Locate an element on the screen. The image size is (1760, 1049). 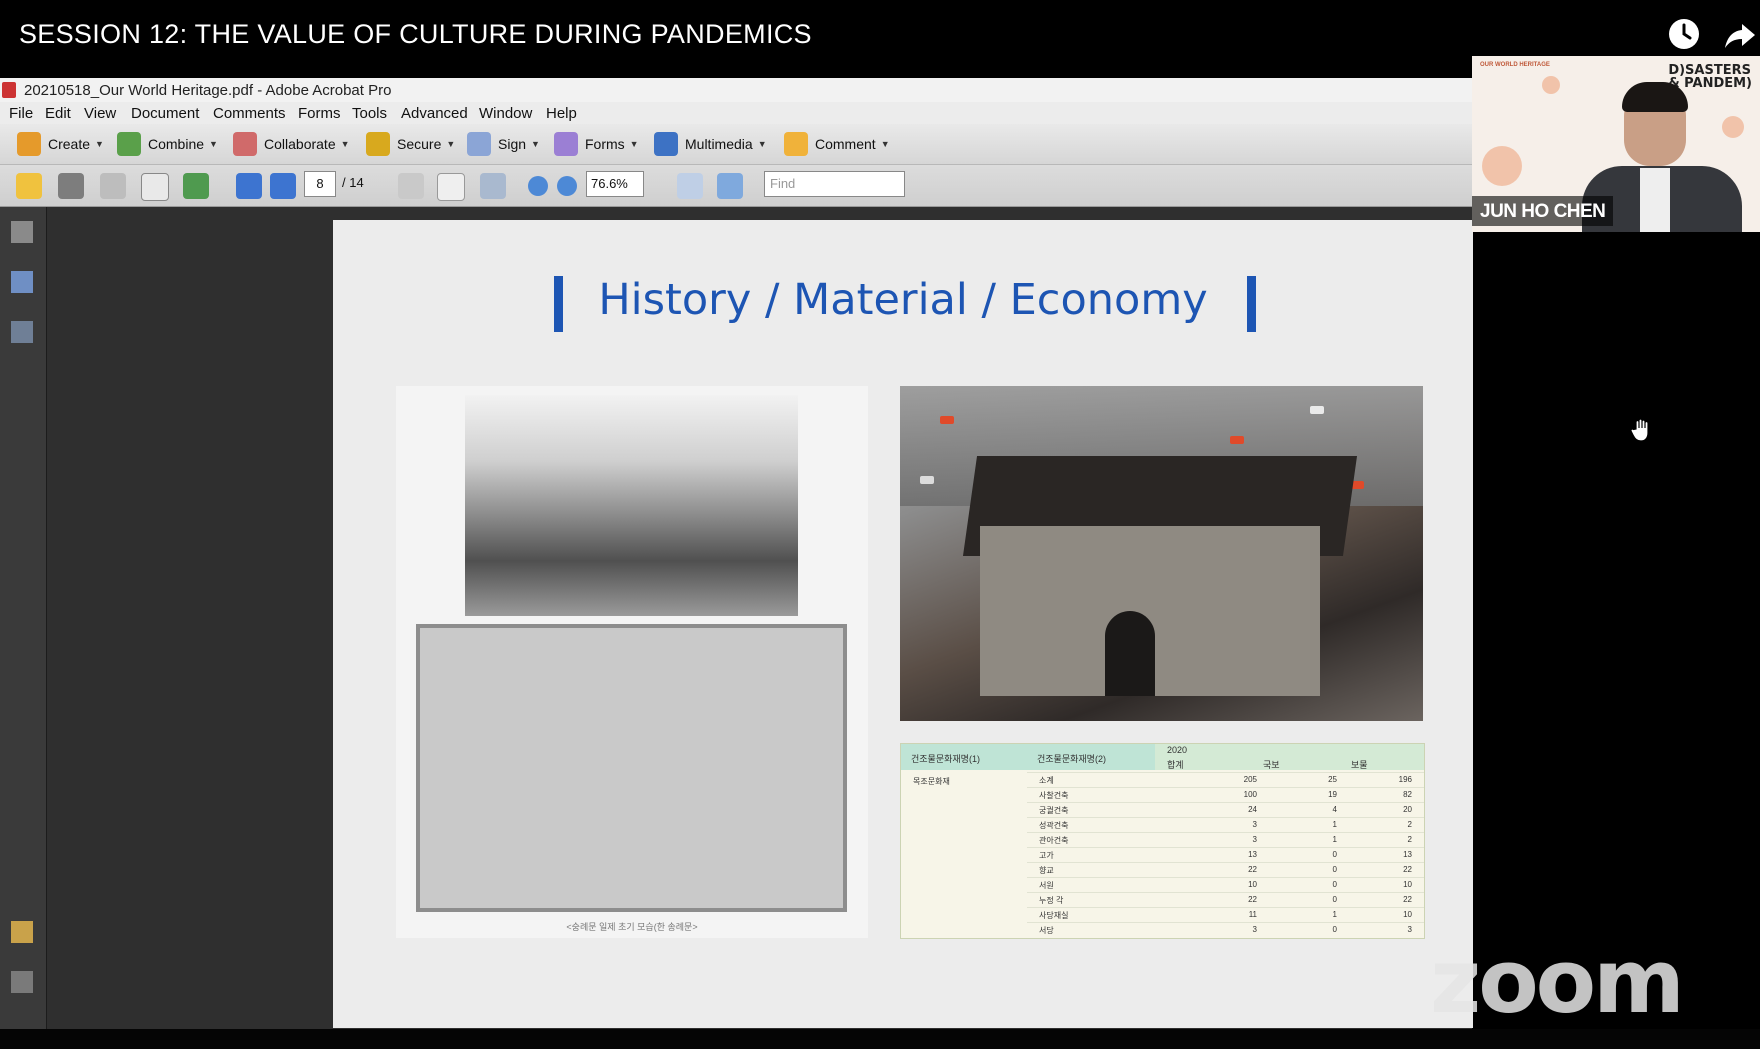
photo-caption: <숭례문 일제 초기 모습(한 송례문> is located at coordinates (632, 927).